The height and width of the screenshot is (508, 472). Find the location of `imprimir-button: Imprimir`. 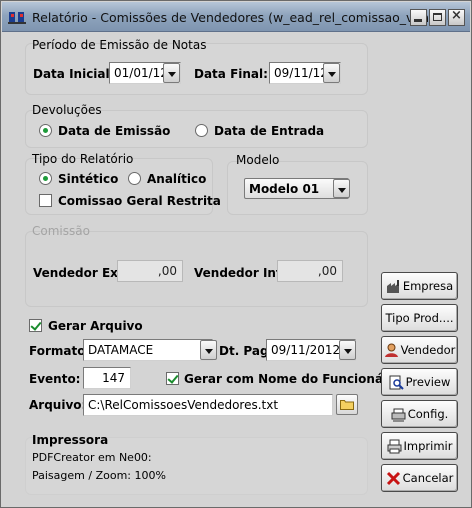

imprimir-button: Imprimir is located at coordinates (419, 446).